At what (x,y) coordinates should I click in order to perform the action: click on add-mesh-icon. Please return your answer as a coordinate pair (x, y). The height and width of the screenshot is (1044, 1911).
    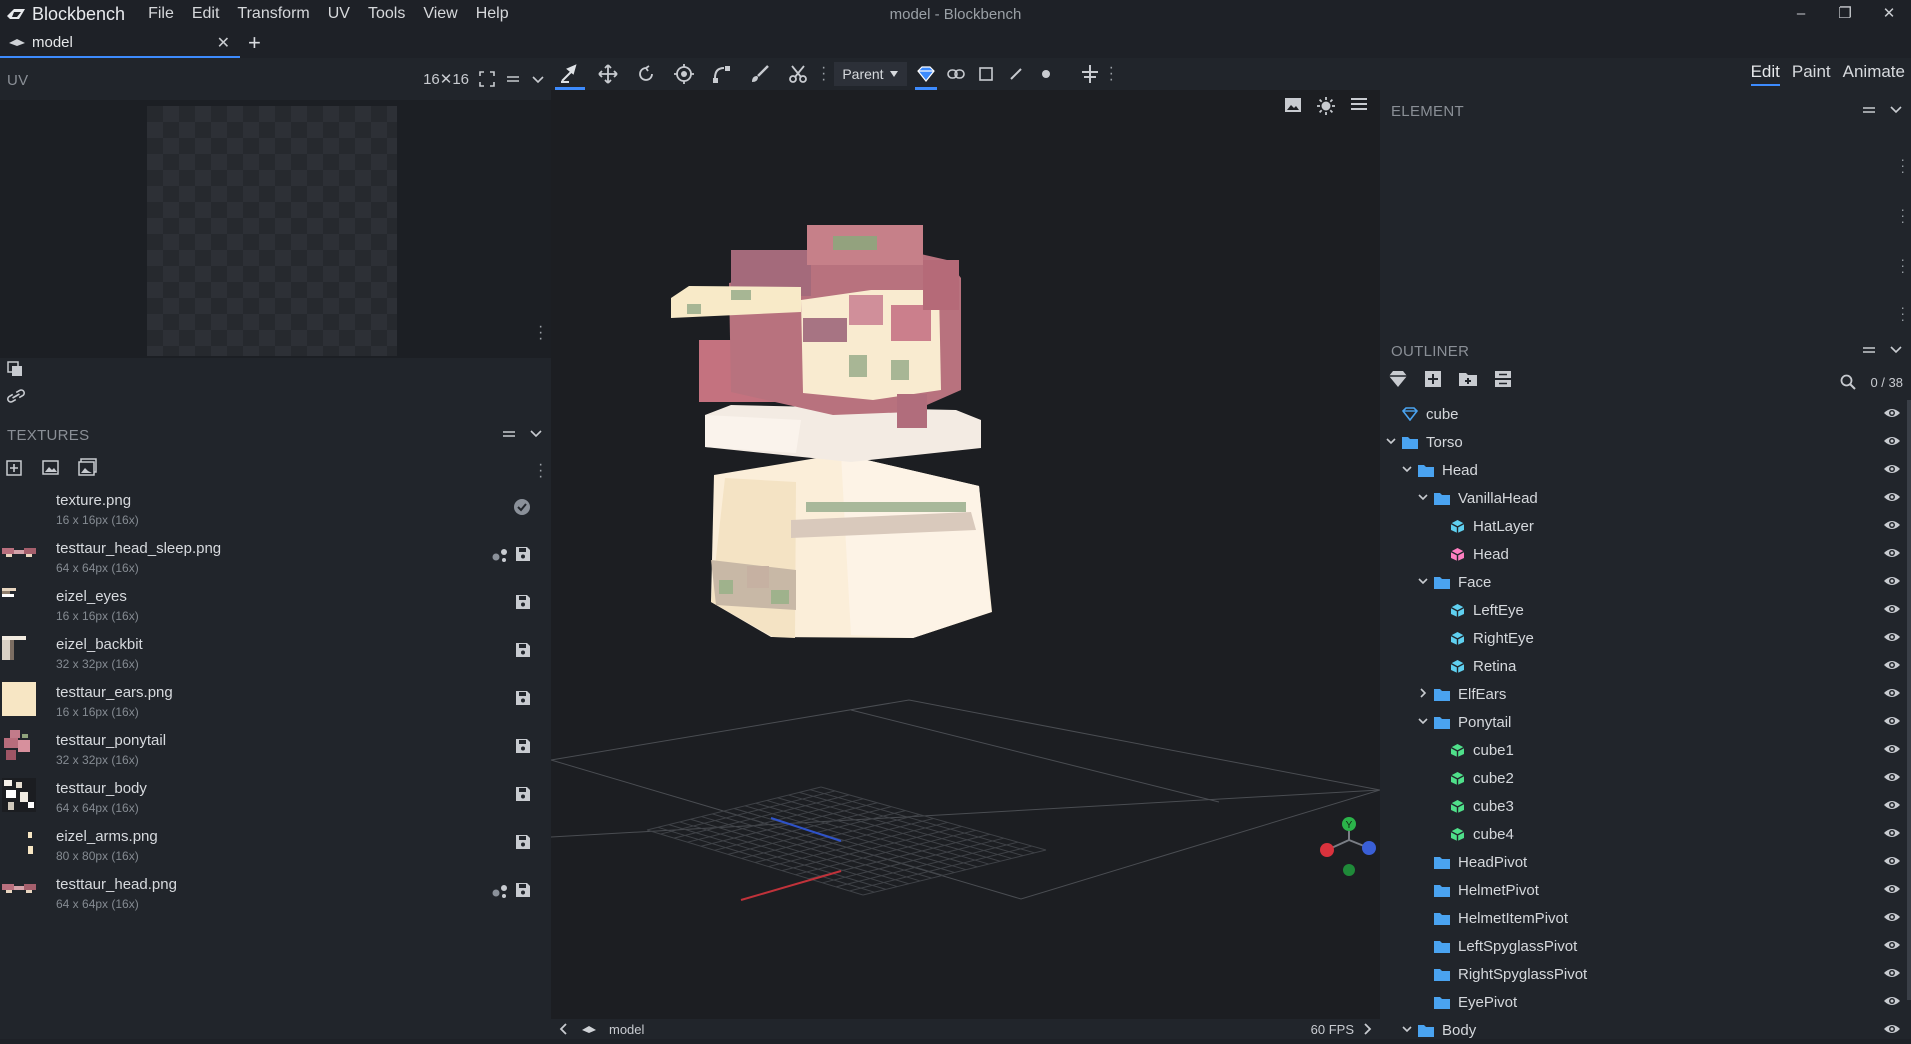
    Looking at the image, I should click on (1398, 379).